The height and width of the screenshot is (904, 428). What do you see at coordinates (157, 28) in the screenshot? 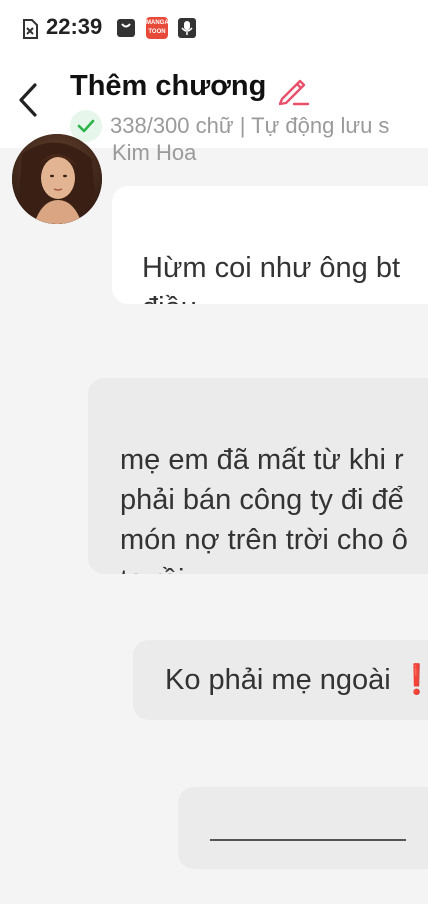
I see `manga-toon-app-icon: MANGA TOON` at bounding box center [157, 28].